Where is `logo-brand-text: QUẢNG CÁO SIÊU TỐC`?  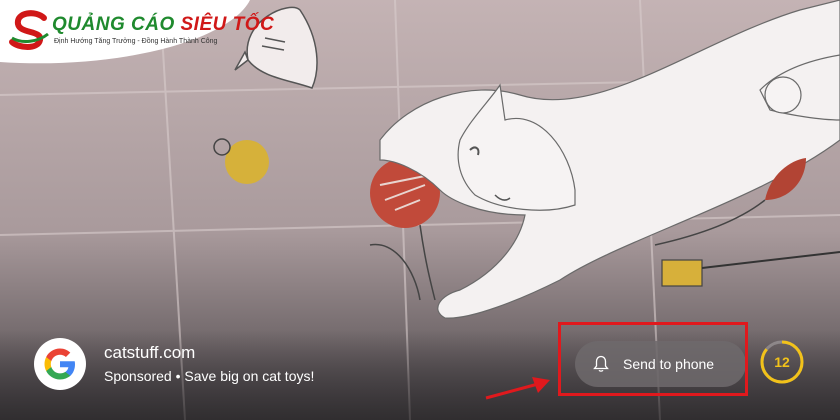
logo-brand-text: QUẢNG CÁO SIÊU TỐC is located at coordinates (163, 24).